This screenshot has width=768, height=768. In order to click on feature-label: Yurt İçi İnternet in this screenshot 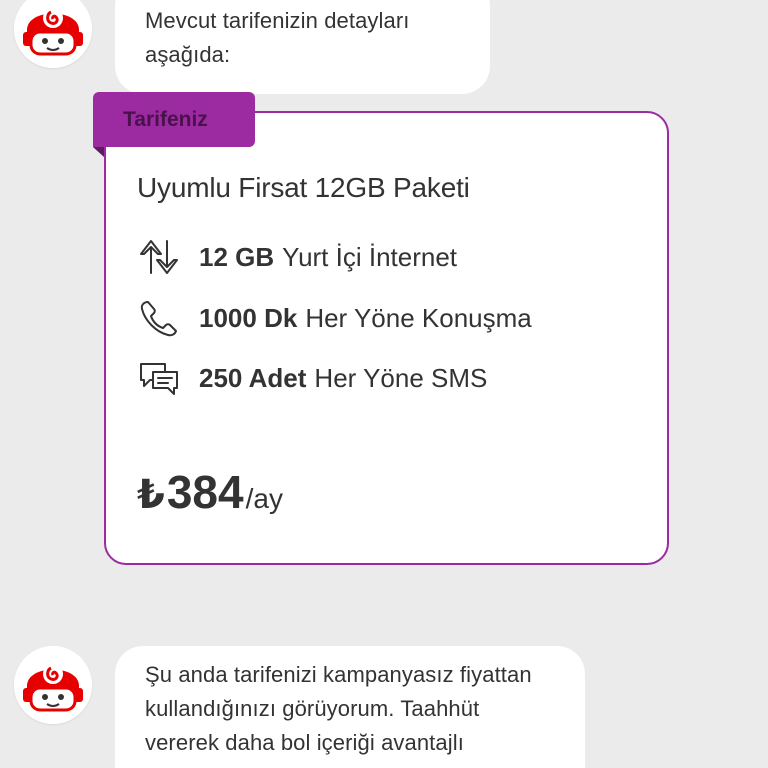, I will do `click(370, 256)`.